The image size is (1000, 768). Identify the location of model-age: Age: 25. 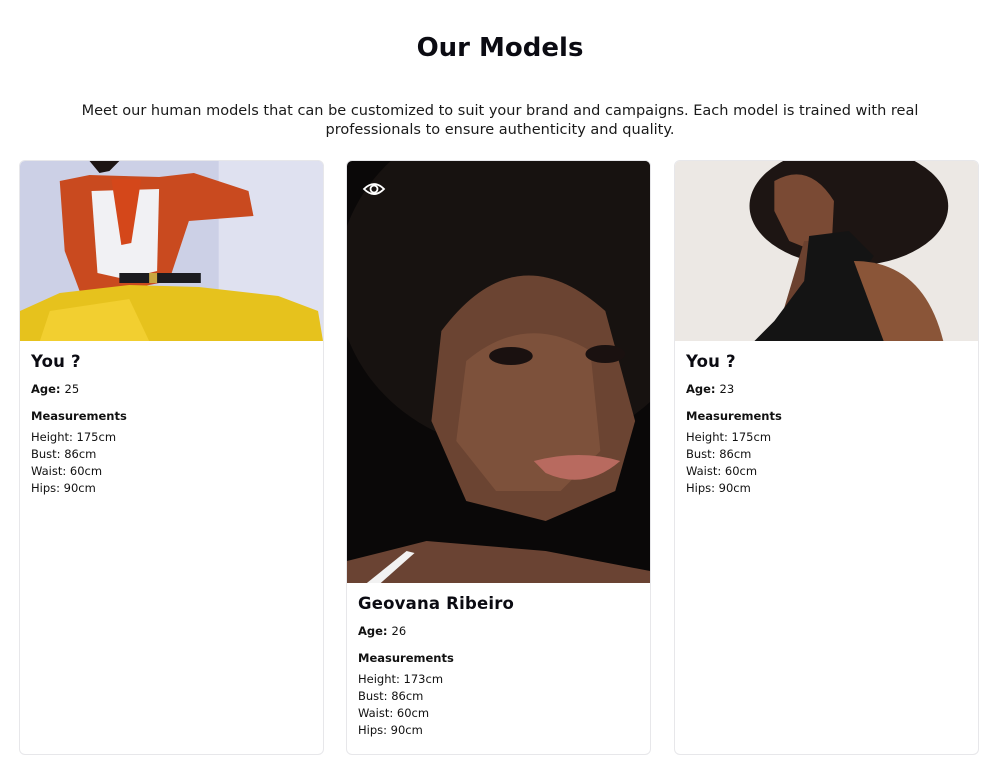
(171, 389).